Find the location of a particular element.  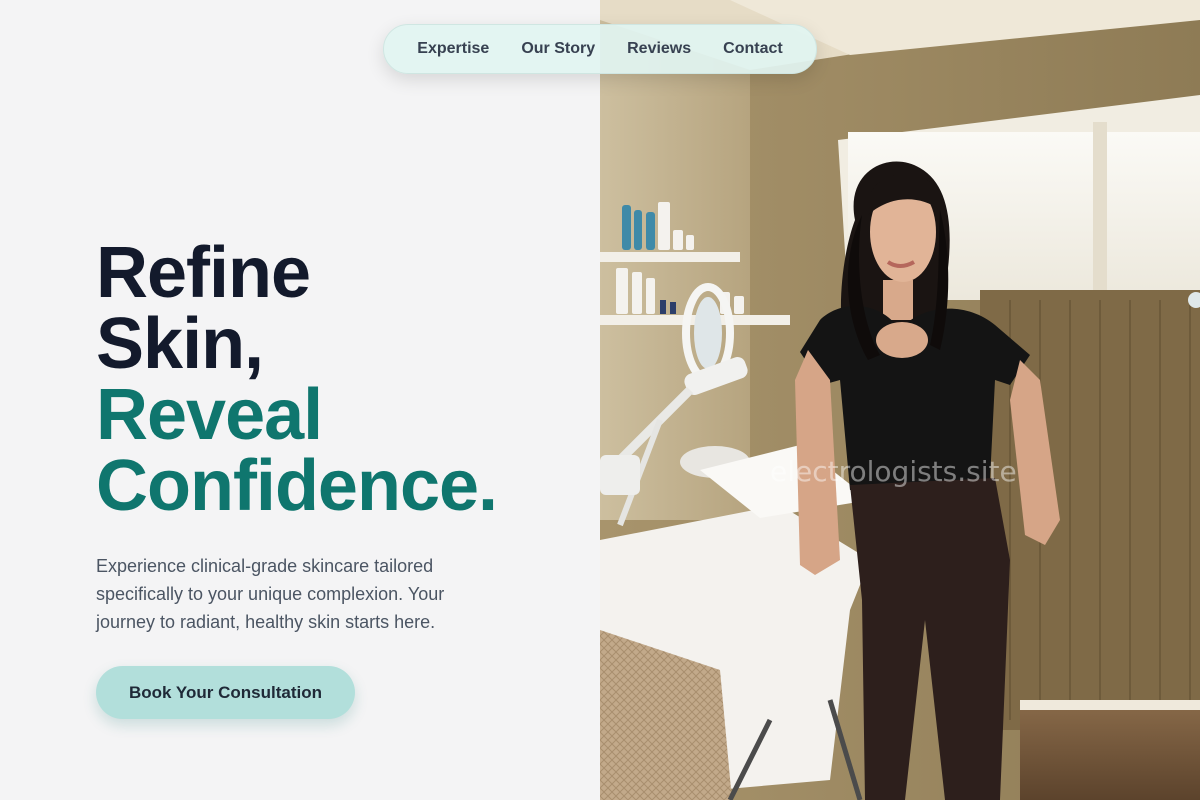

headline-line-2: Skin, is located at coordinates (180, 344).